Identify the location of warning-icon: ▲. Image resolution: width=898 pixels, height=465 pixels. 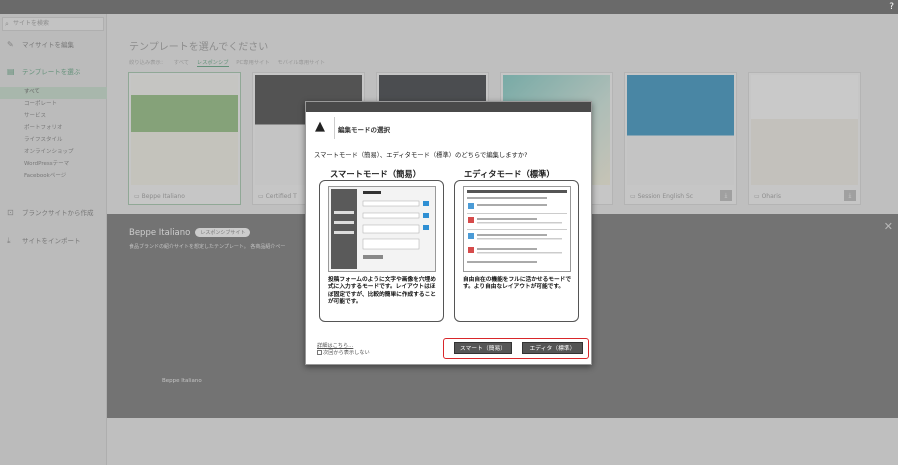
(320, 126).